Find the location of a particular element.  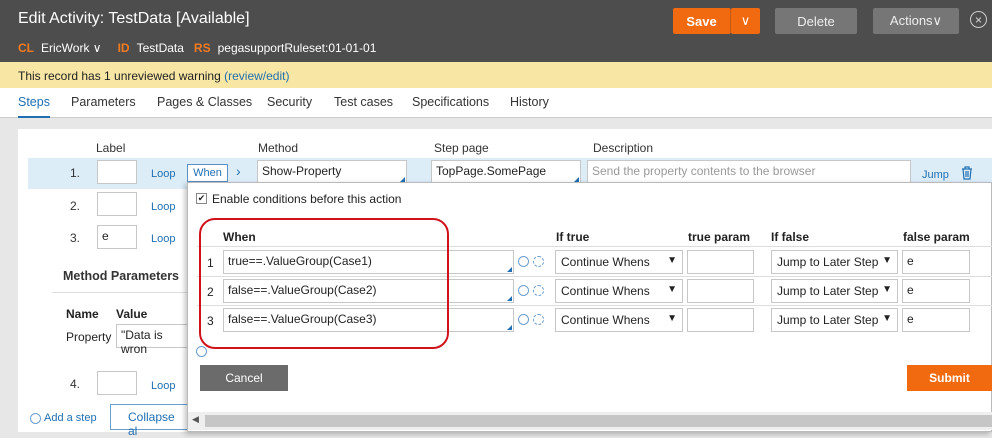

jump-link: Jump is located at coordinates (935, 175).